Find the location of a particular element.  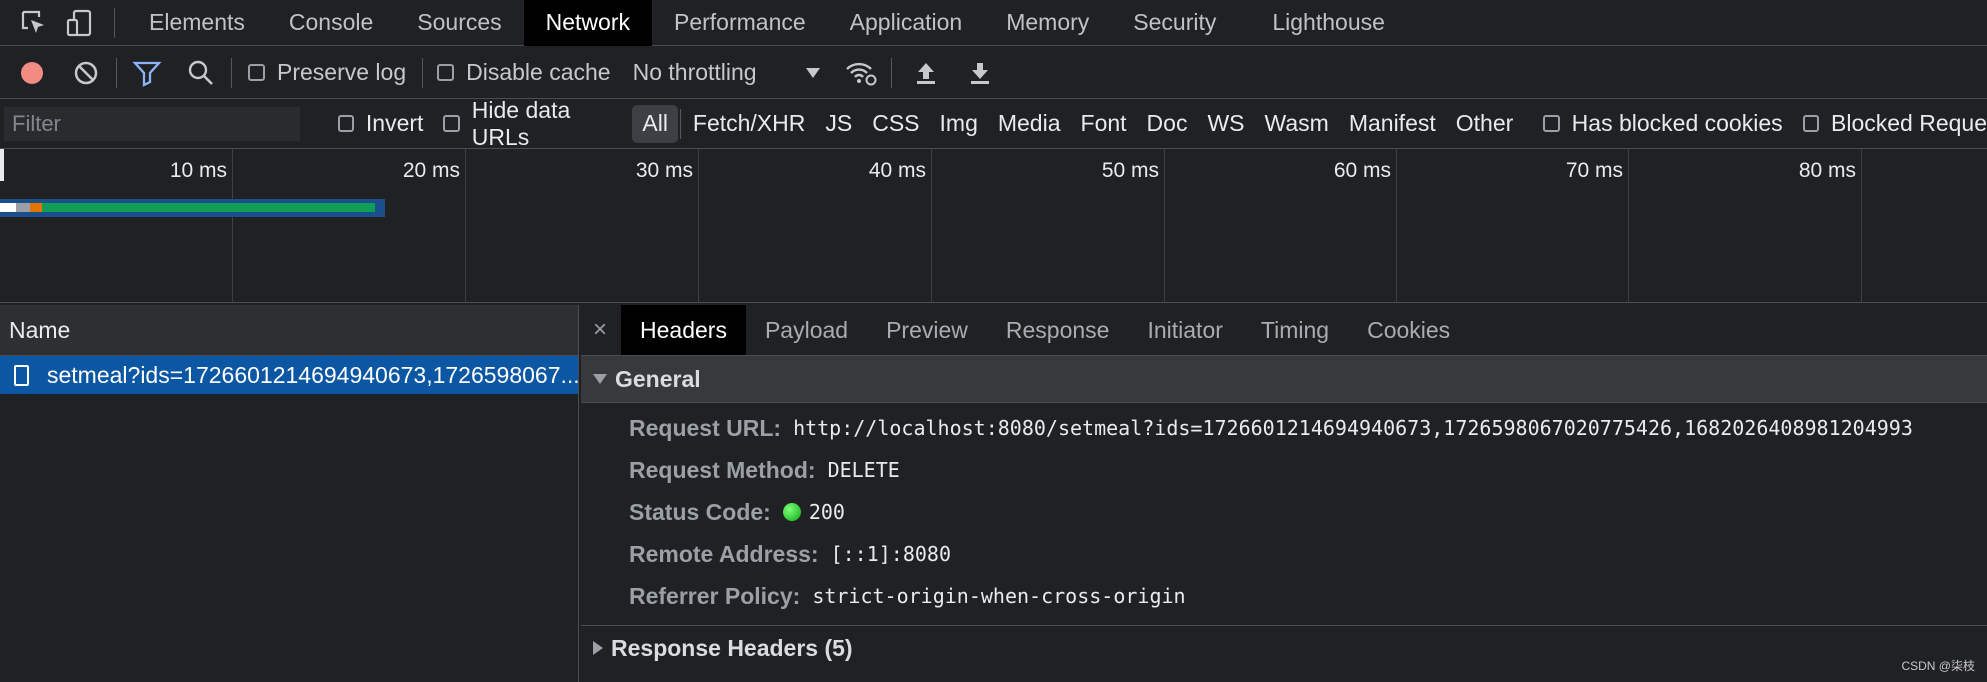

response-headers-section-header: Response Headers (5) is located at coordinates (1284, 647).